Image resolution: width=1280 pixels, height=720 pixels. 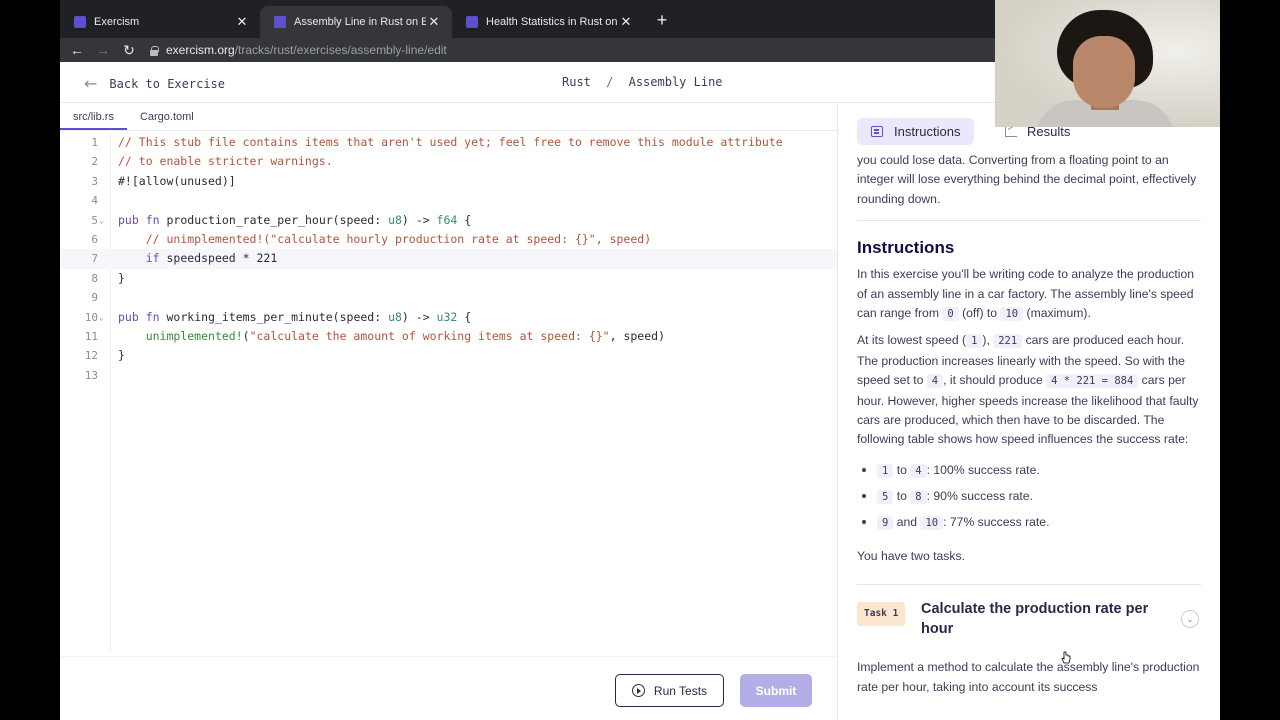 What do you see at coordinates (94, 162) in the screenshot?
I see `line-number: 2` at bounding box center [94, 162].